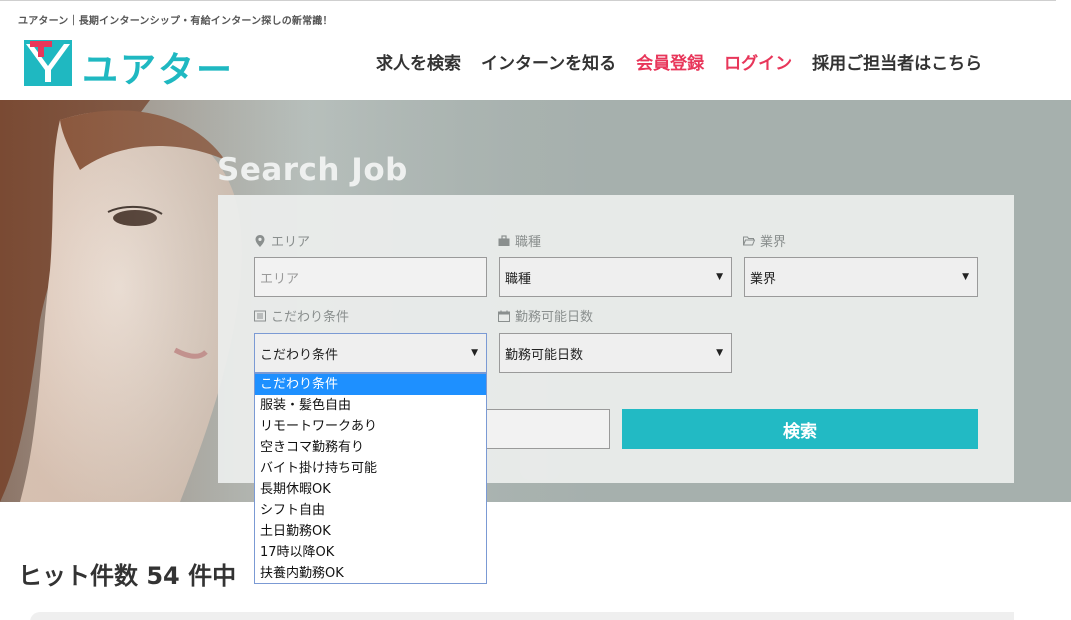 This screenshot has width=1071, height=620. What do you see at coordinates (758, 61) in the screenshot?
I see `nav-login: ログイン` at bounding box center [758, 61].